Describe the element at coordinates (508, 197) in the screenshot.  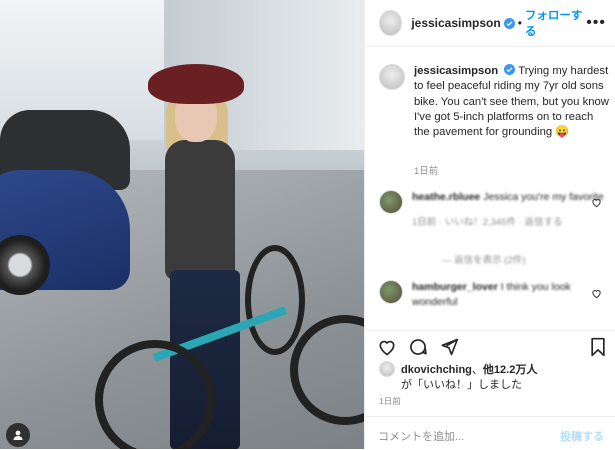
I see `comment-text: heathe.rbluee Jessica you're my favorite` at that location.